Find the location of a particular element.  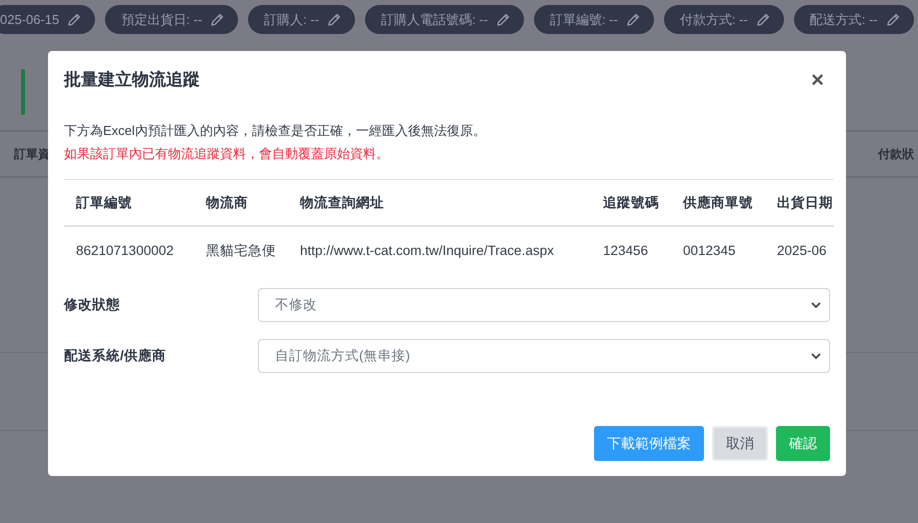

column-header: 追蹤號碼 is located at coordinates (631, 203).